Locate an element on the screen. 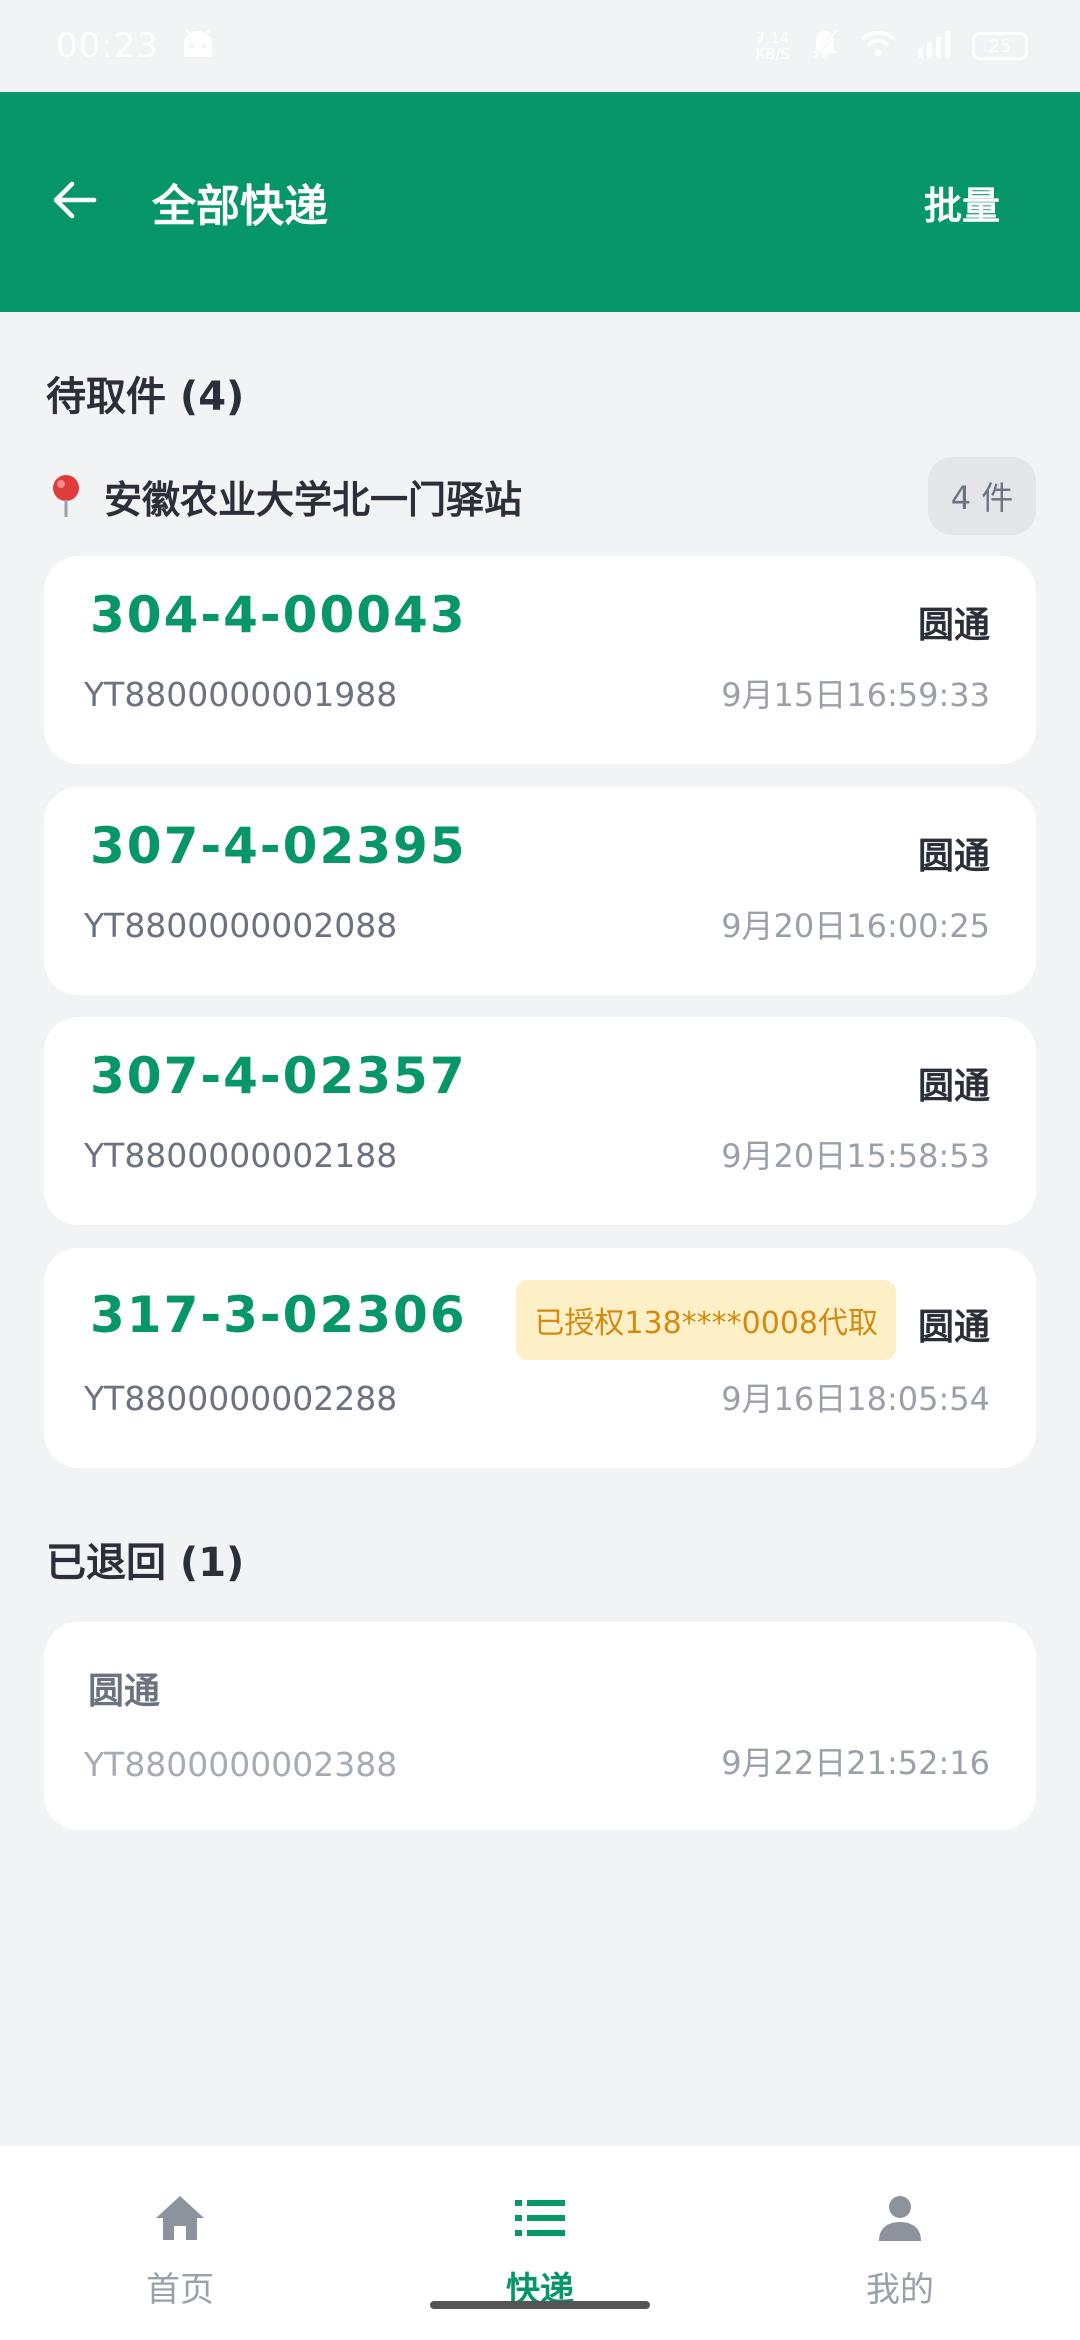 The width and height of the screenshot is (1080, 2340). user-icon is located at coordinates (900, 2218).